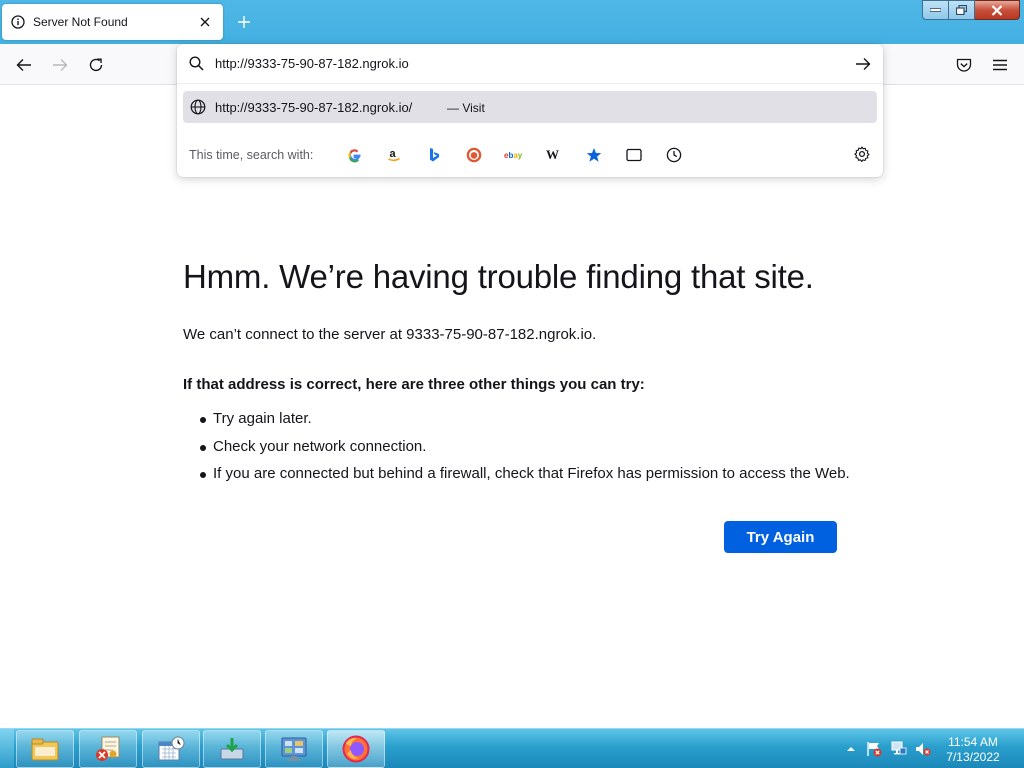 Image resolution: width=1024 pixels, height=768 pixels. What do you see at coordinates (780, 537) in the screenshot?
I see `try-again-button: Try Again` at bounding box center [780, 537].